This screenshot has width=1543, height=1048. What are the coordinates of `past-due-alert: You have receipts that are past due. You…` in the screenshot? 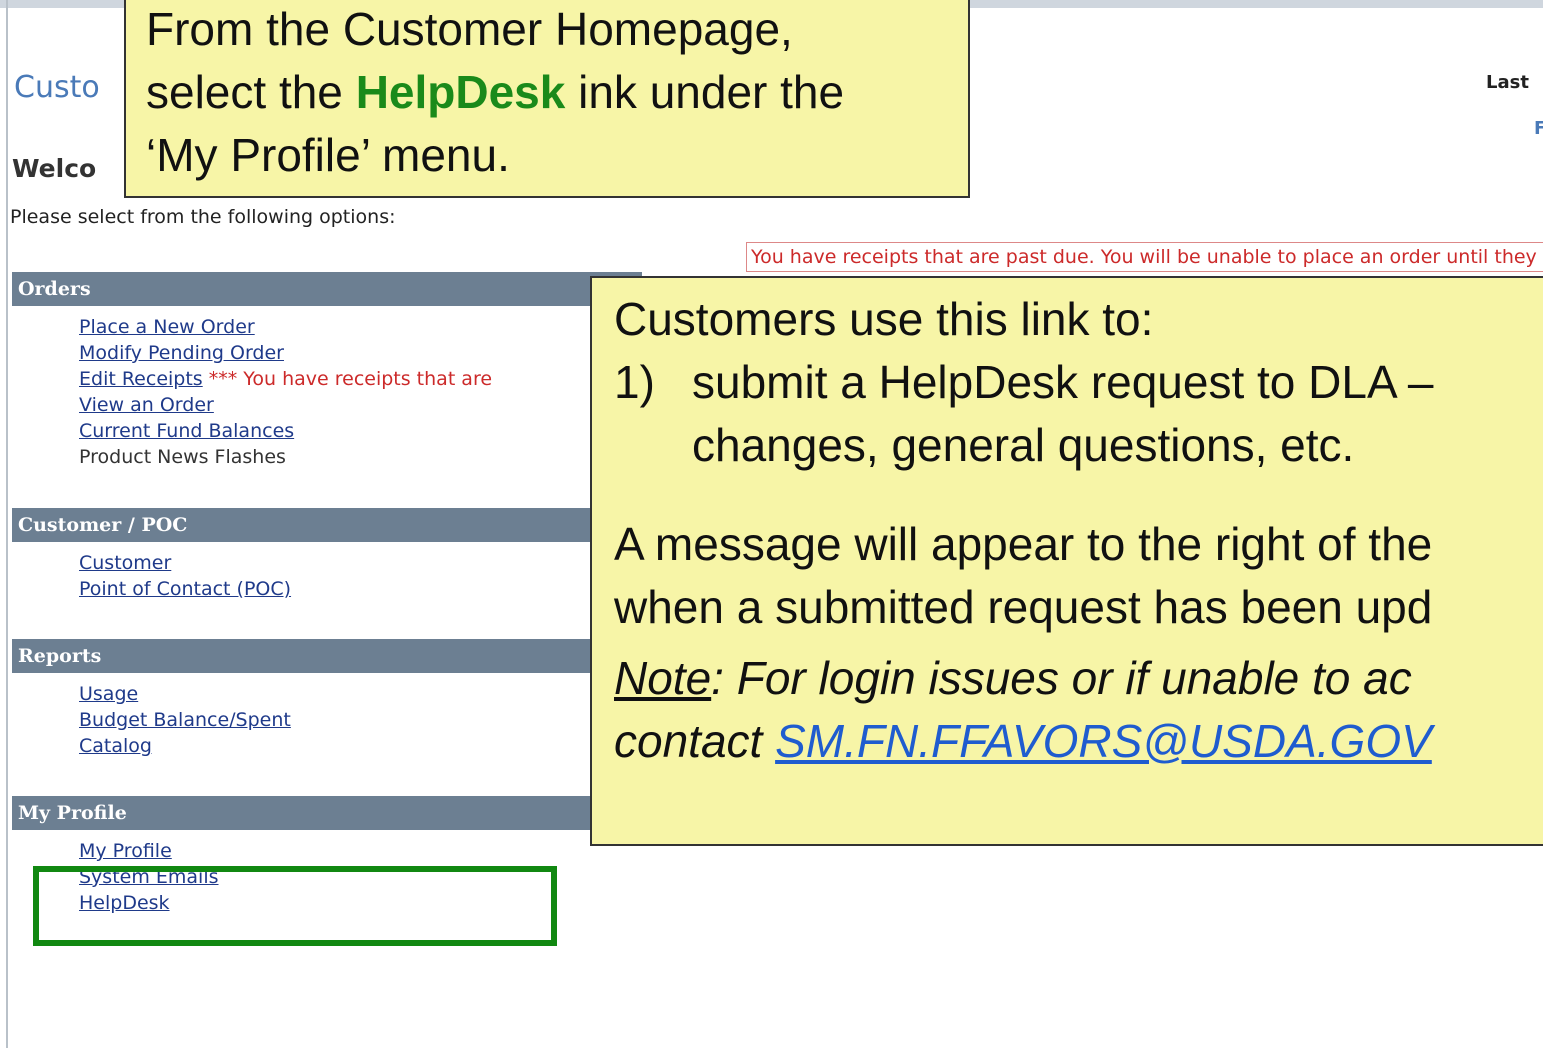 It's located at (1144, 257).